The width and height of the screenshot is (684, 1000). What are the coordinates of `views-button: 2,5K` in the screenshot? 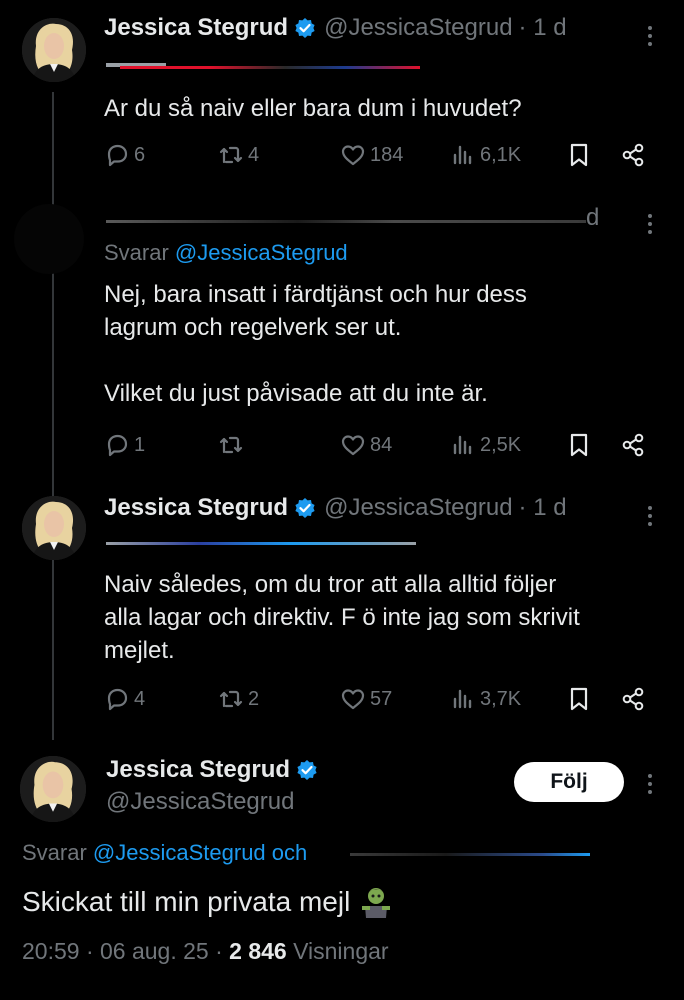 It's located at (485, 445).